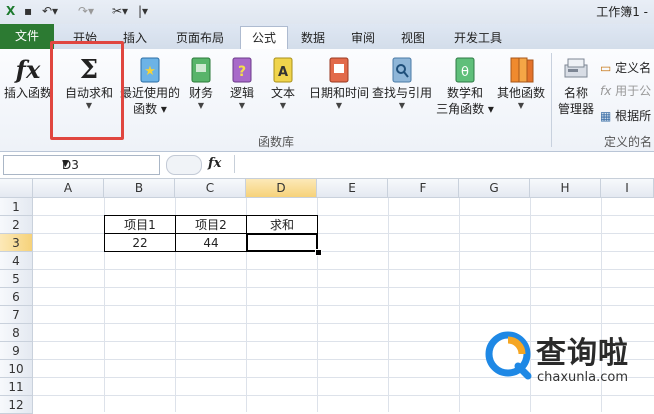 This screenshot has height=414, width=654. I want to click on tab-page-layout: 页面布局, so click(200, 38).